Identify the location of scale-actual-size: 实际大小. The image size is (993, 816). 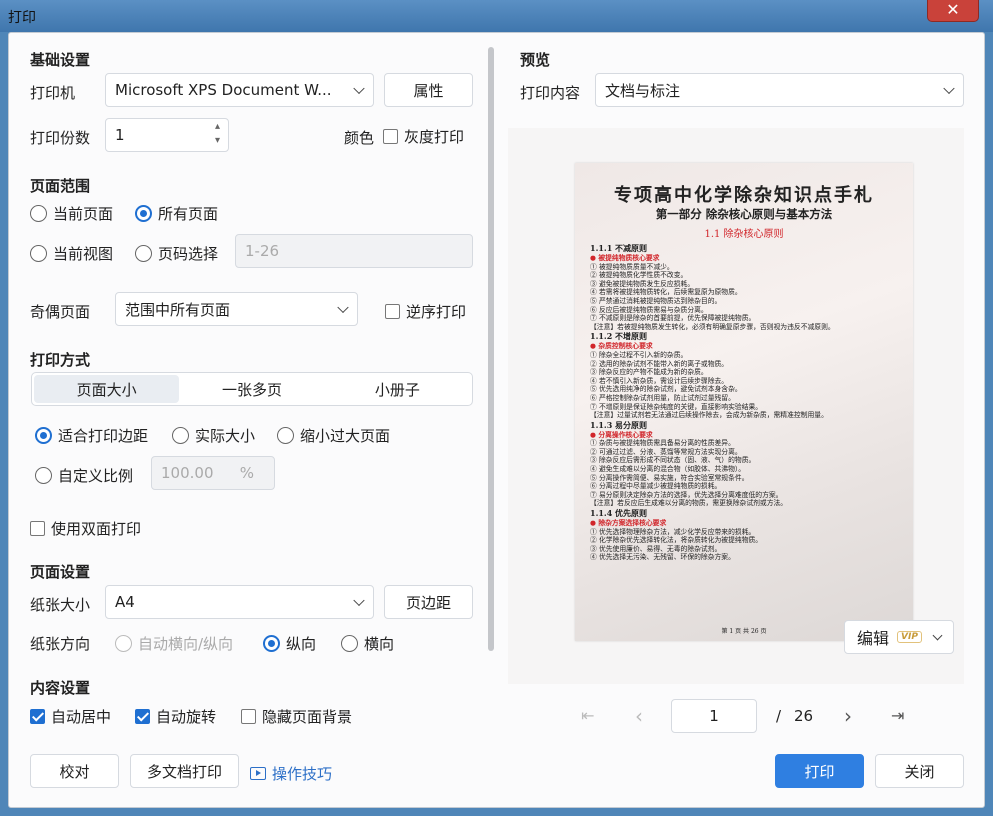
(213, 435).